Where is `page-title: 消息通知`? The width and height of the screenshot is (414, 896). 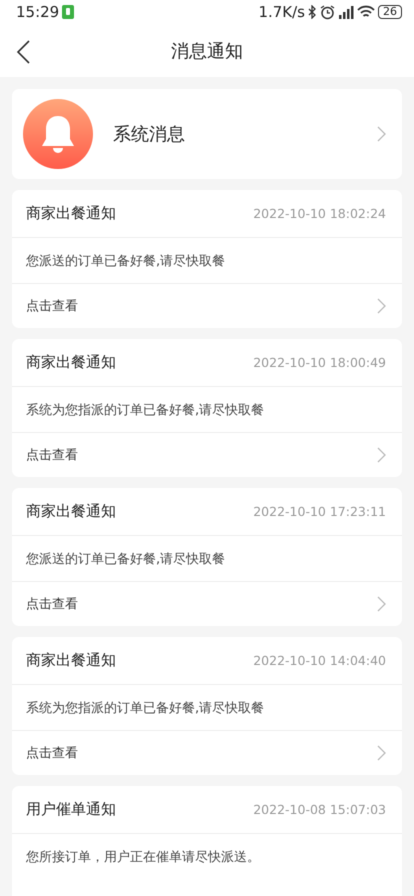
page-title: 消息通知 is located at coordinates (207, 51).